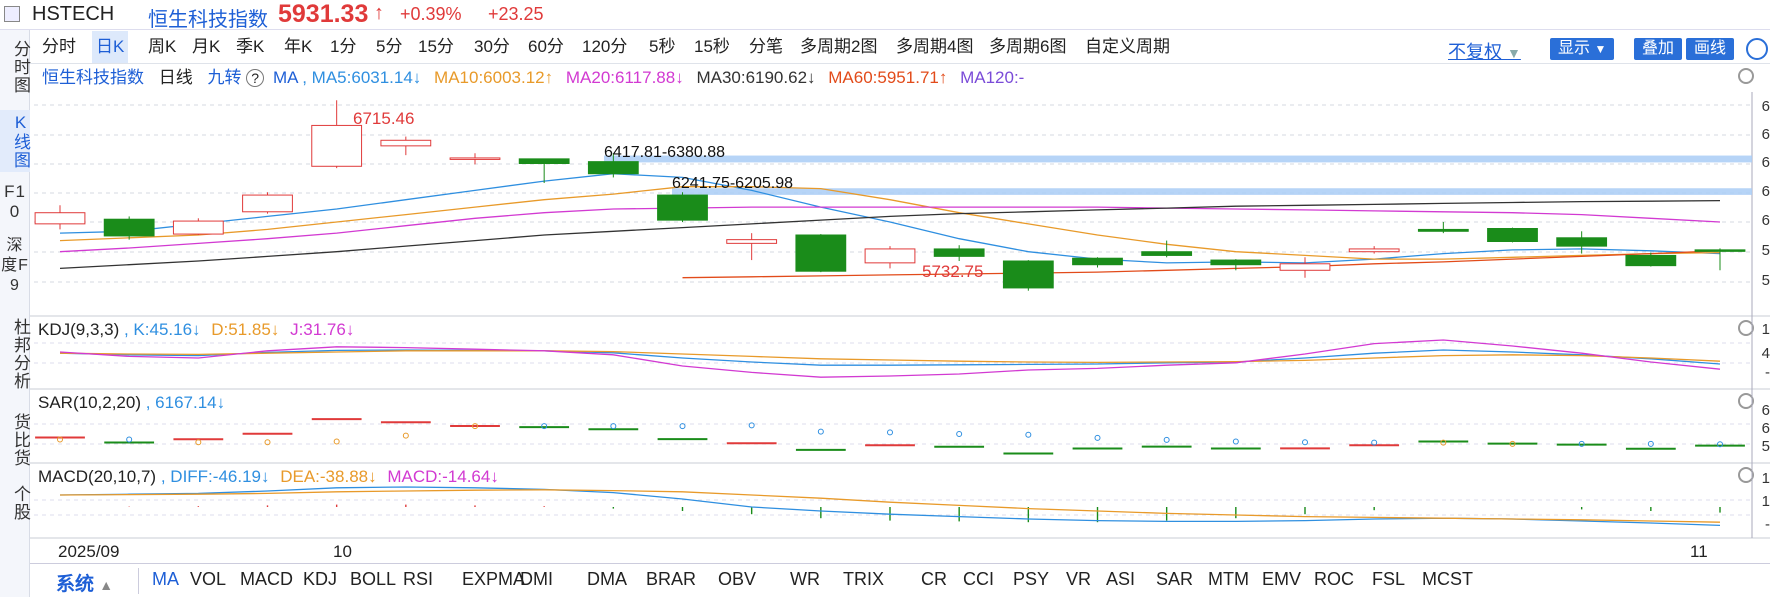  Describe the element at coordinates (208, 579) in the screenshot. I see `indicator-vol: VOL` at that location.